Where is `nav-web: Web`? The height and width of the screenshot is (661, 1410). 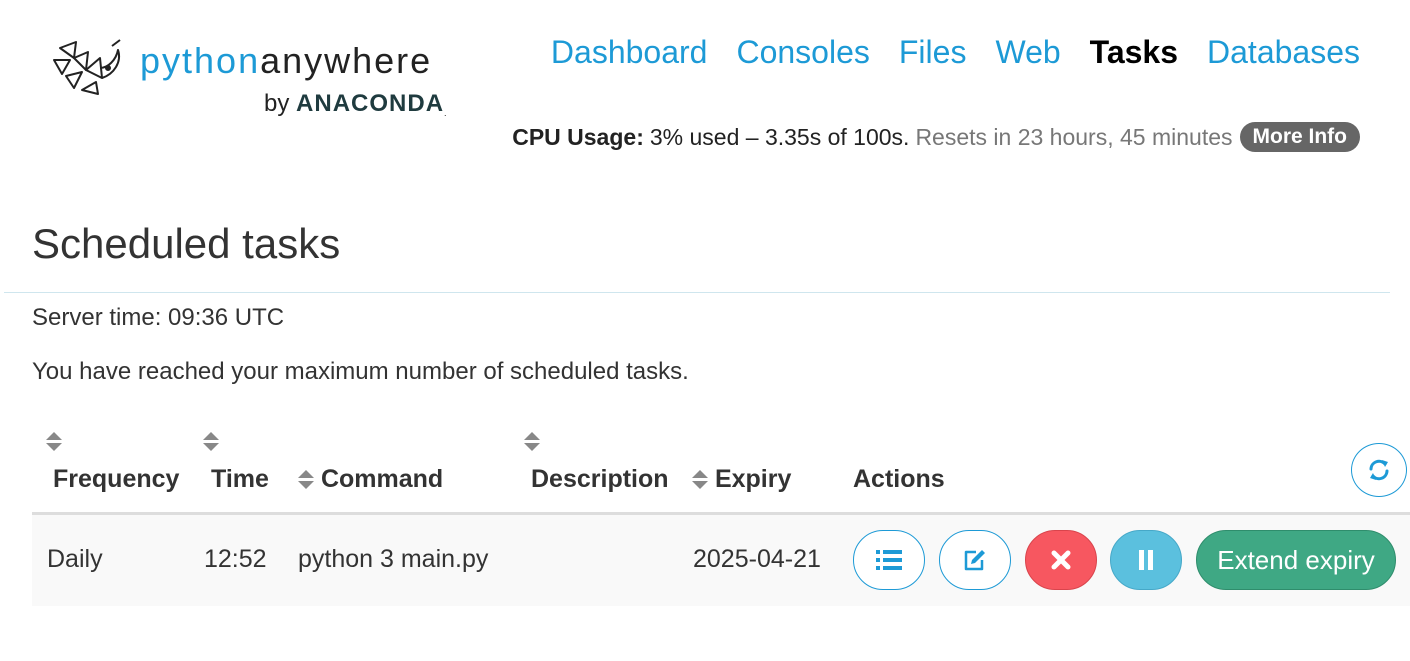
nav-web: Web is located at coordinates (1027, 52).